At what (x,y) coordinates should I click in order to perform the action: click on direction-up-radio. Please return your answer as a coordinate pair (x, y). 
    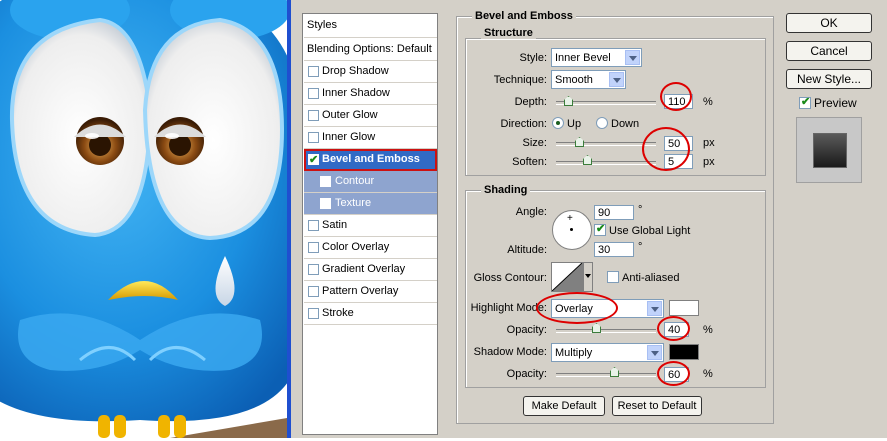
    Looking at the image, I should click on (558, 123).